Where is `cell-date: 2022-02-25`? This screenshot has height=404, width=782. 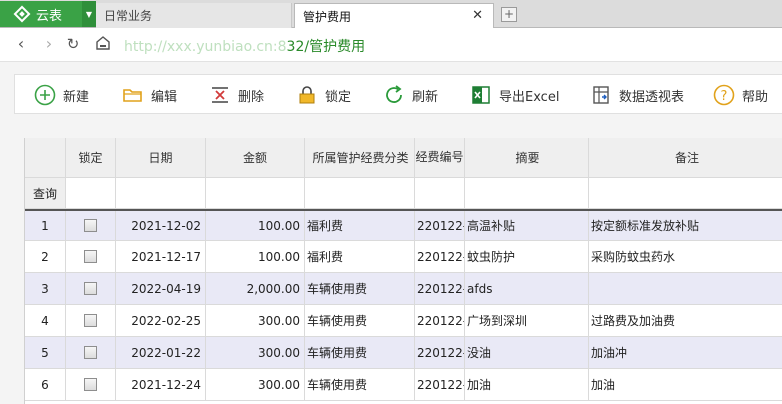 cell-date: 2022-02-25 is located at coordinates (161, 320).